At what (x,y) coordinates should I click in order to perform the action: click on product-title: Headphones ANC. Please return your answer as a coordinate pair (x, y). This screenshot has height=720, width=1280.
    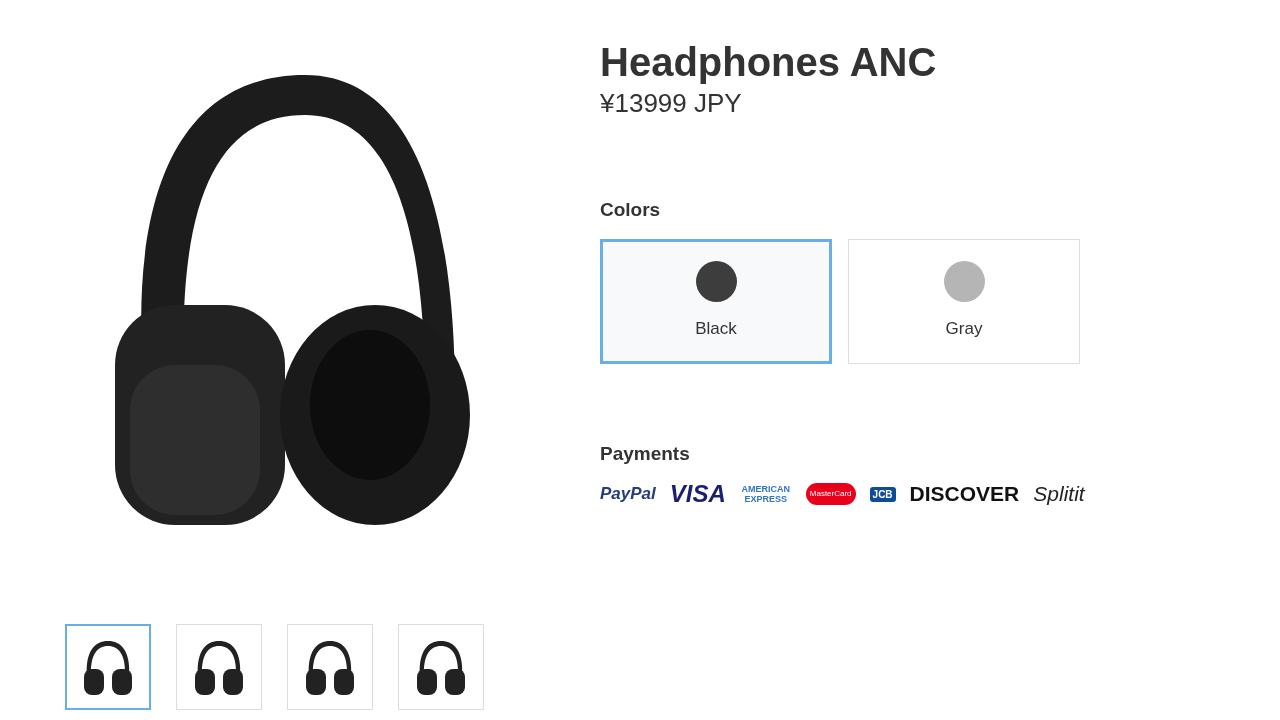
    Looking at the image, I should click on (769, 62).